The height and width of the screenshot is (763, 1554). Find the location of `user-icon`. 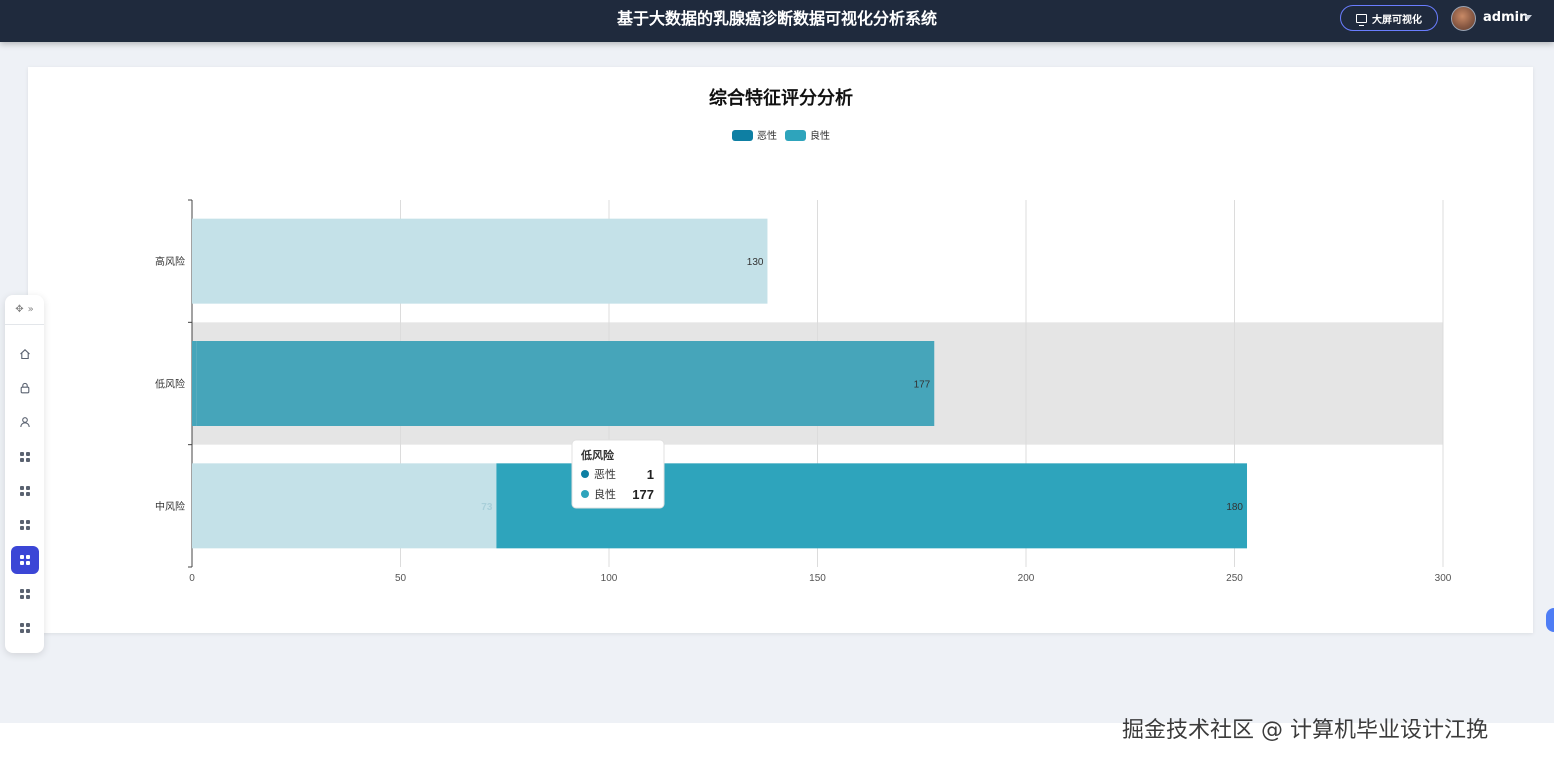

user-icon is located at coordinates (25, 422).